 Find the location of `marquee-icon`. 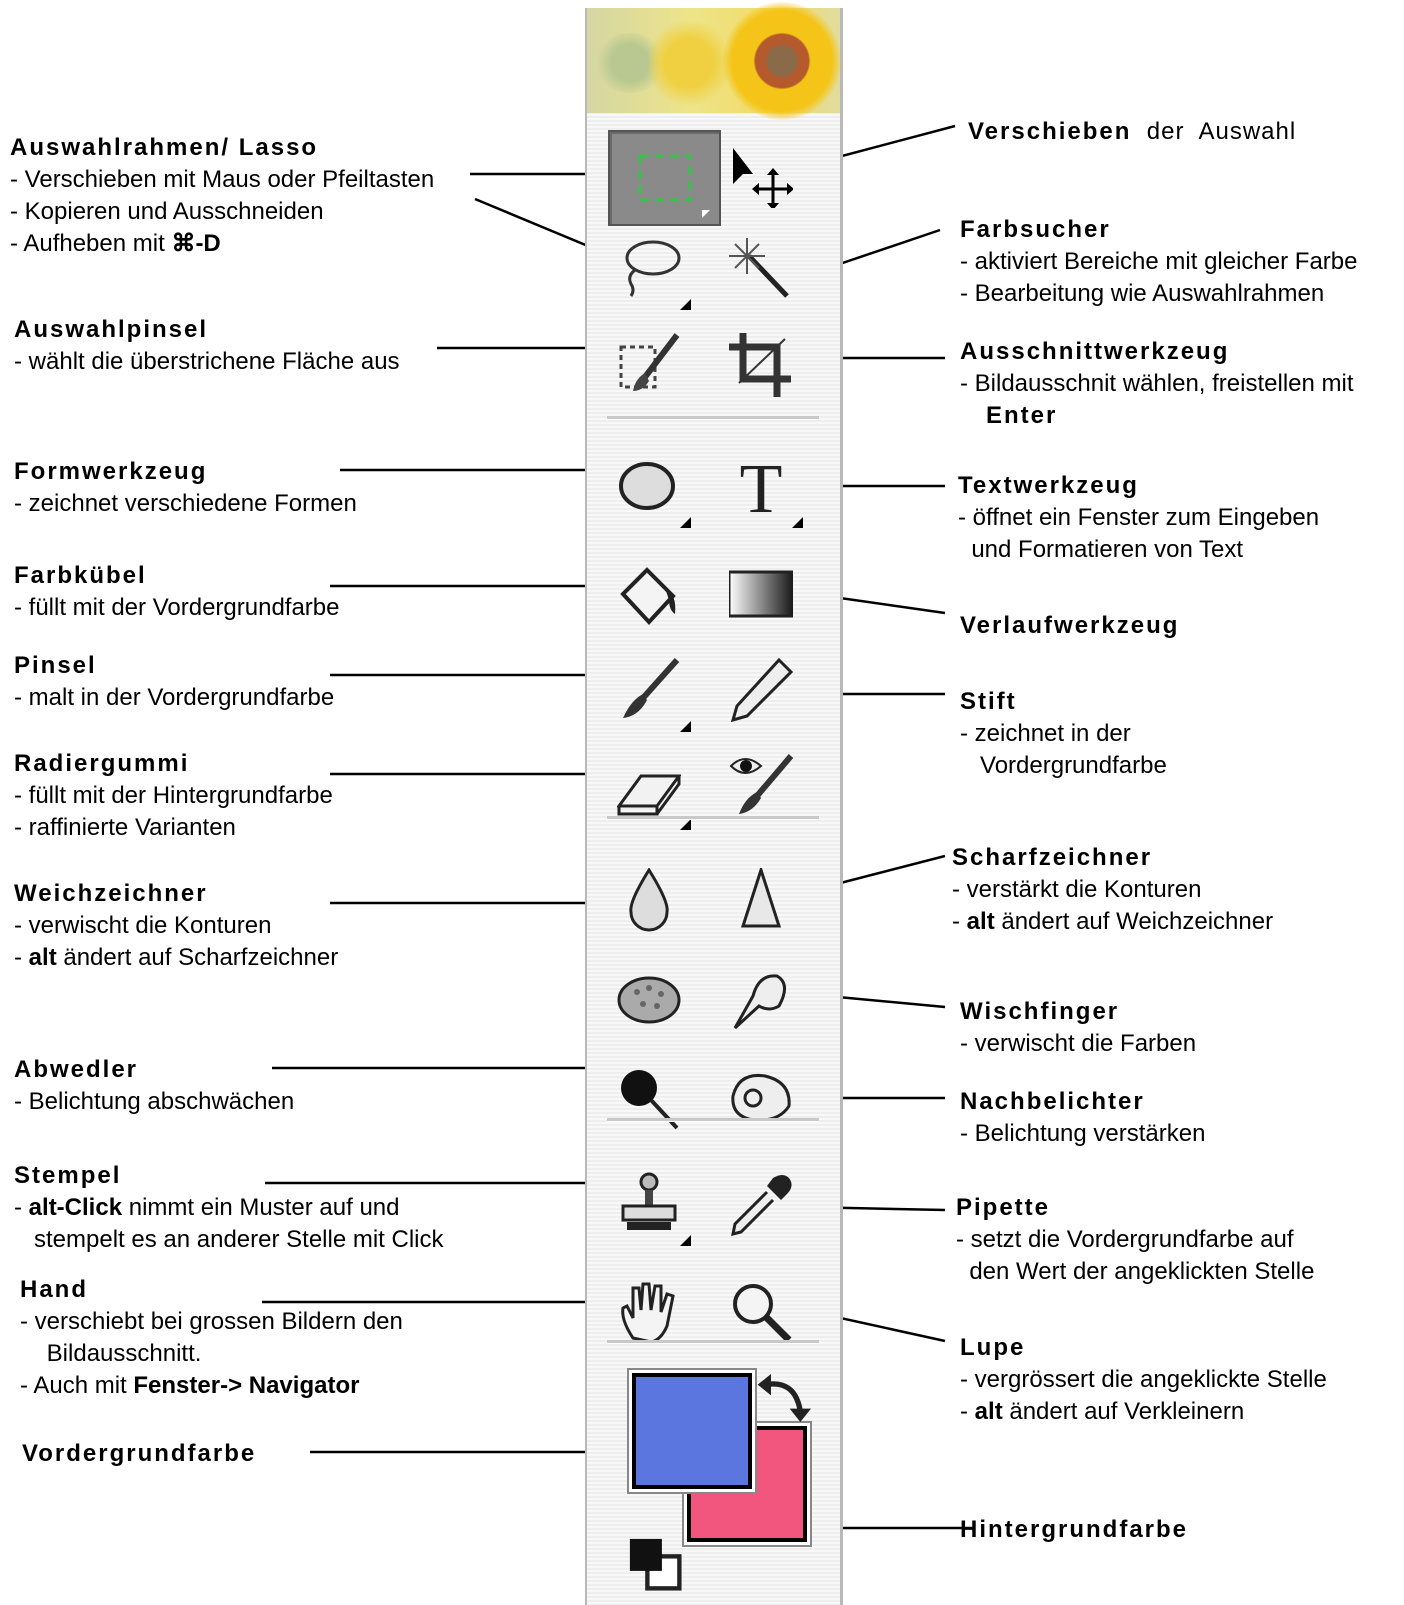

marquee-icon is located at coordinates (674, 186).